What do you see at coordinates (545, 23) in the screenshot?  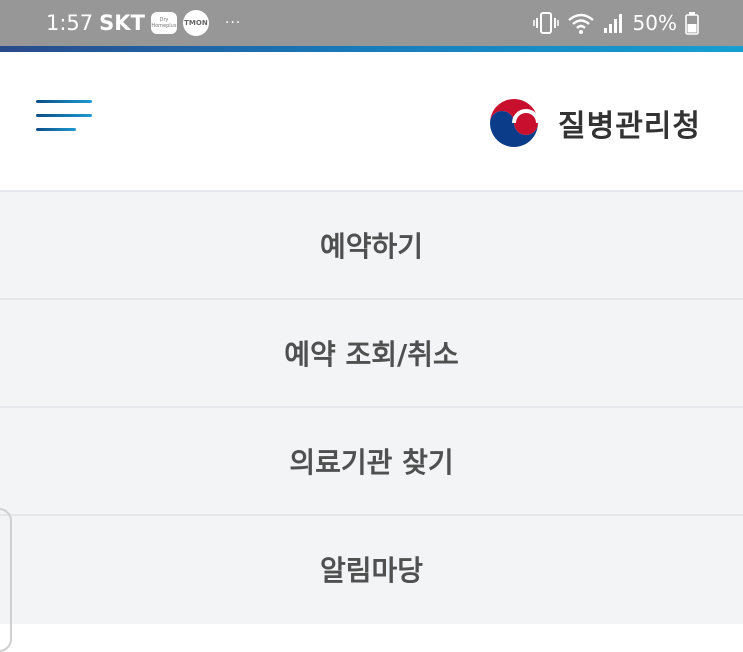 I see `vibrate-icon` at bounding box center [545, 23].